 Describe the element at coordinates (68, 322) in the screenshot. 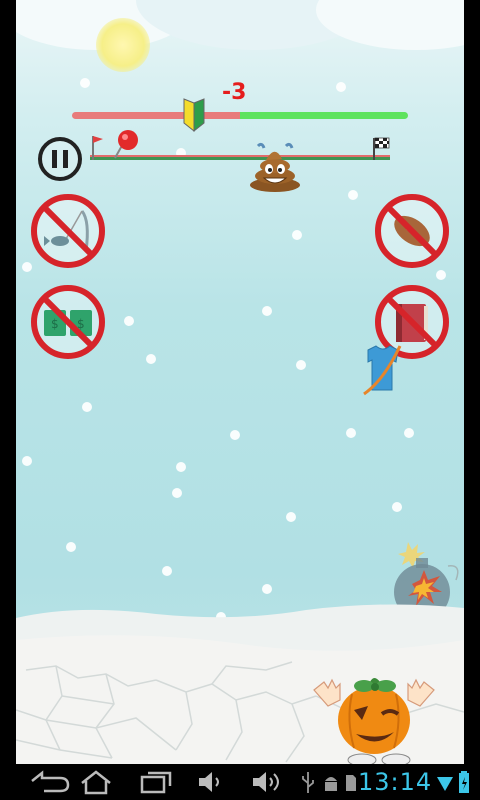

I see `no-money-icon: $ $` at that location.